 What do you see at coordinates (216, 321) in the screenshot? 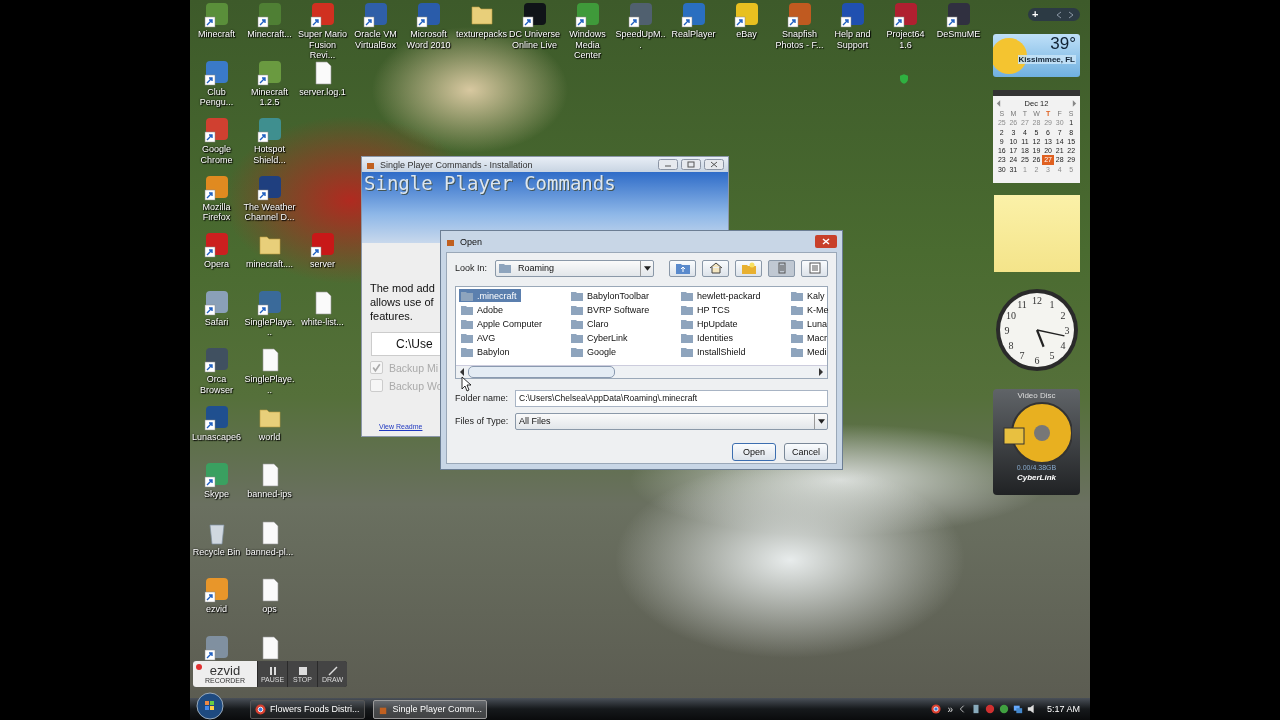
I see `icon-label: Safari` at bounding box center [216, 321].